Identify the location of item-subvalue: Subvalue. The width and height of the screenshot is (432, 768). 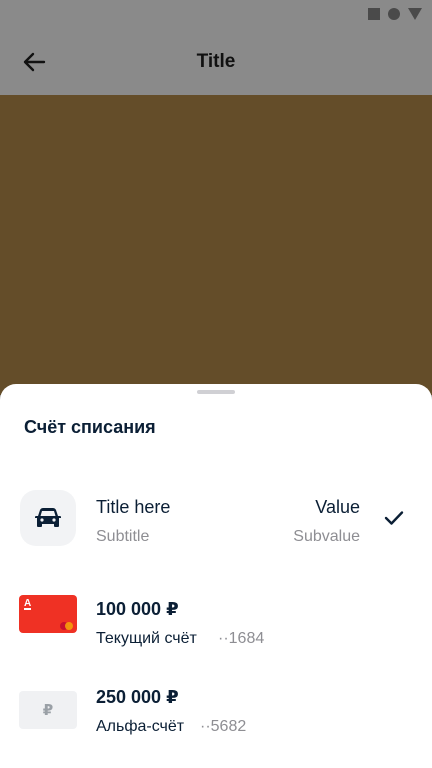
(326, 536).